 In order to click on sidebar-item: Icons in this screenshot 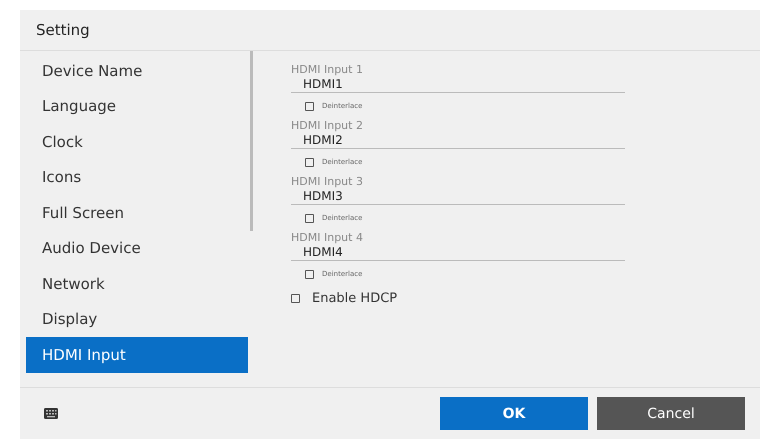, I will do `click(137, 177)`.